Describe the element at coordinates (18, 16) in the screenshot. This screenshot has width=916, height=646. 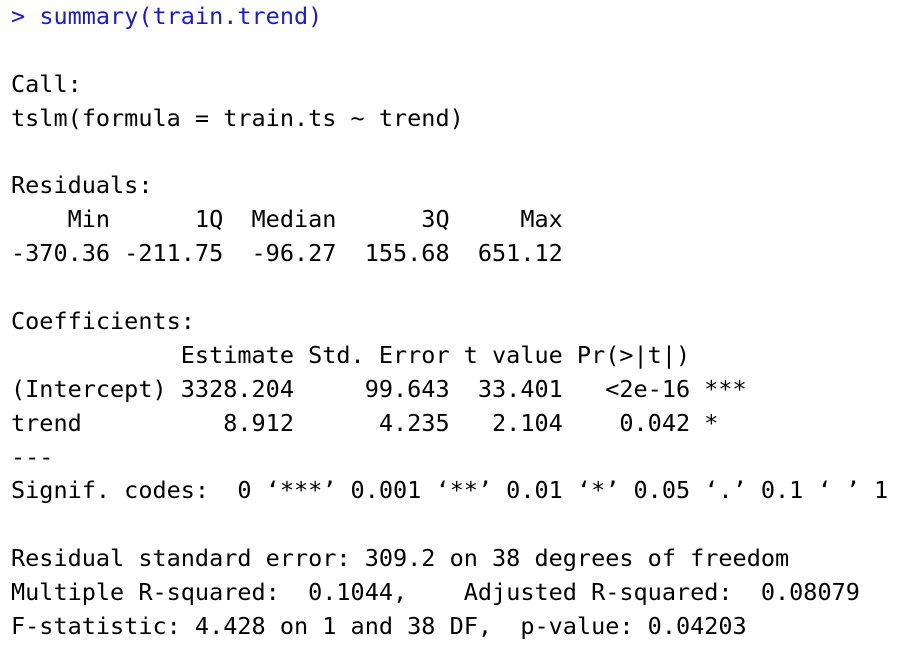
I see `console-prompt: >` at that location.